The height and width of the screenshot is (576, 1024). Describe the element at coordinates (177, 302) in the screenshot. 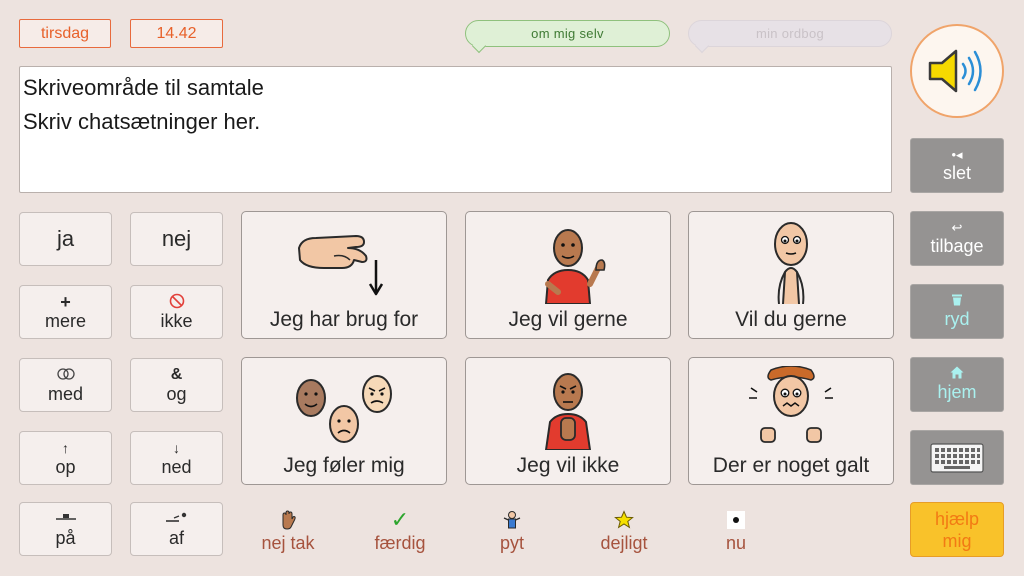

I see `prohibited-icon` at that location.